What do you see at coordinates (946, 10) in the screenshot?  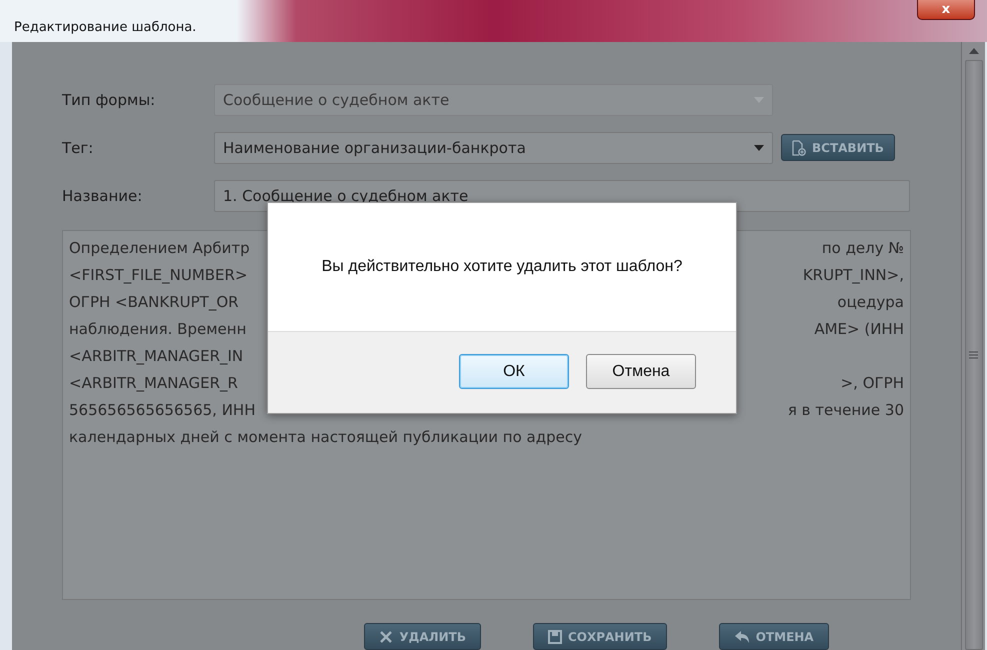 I see `close-button: x` at bounding box center [946, 10].